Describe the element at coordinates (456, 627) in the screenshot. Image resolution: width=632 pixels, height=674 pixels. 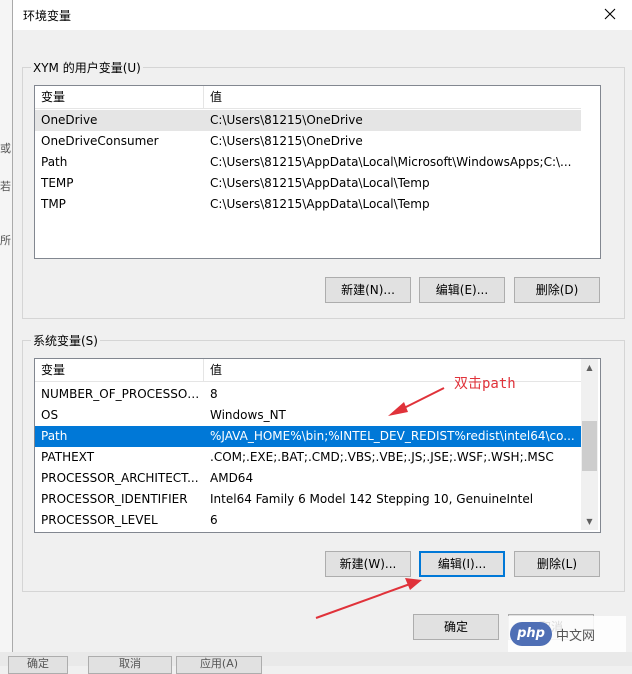
I see `ok-button: 确定` at that location.